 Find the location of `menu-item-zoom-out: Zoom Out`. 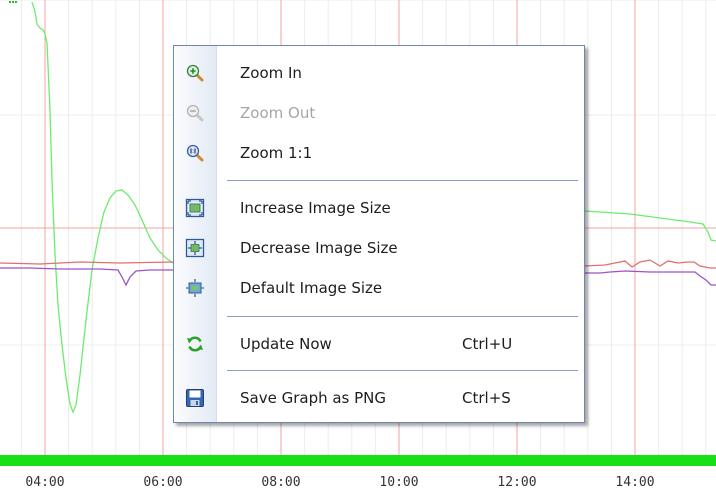

menu-item-zoom-out: Zoom Out is located at coordinates (379, 113).